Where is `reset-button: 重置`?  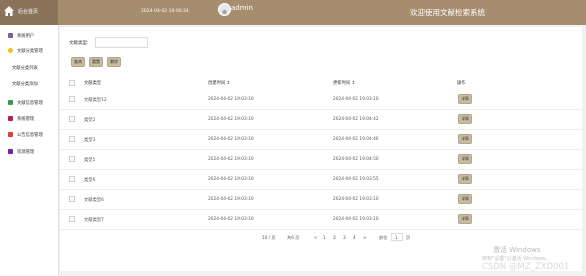
reset-button: 重置 is located at coordinates (96, 62).